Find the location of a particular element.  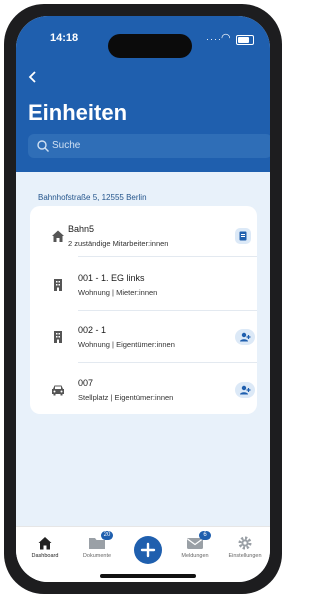

search-placeholder: Suche is located at coordinates (66, 145).